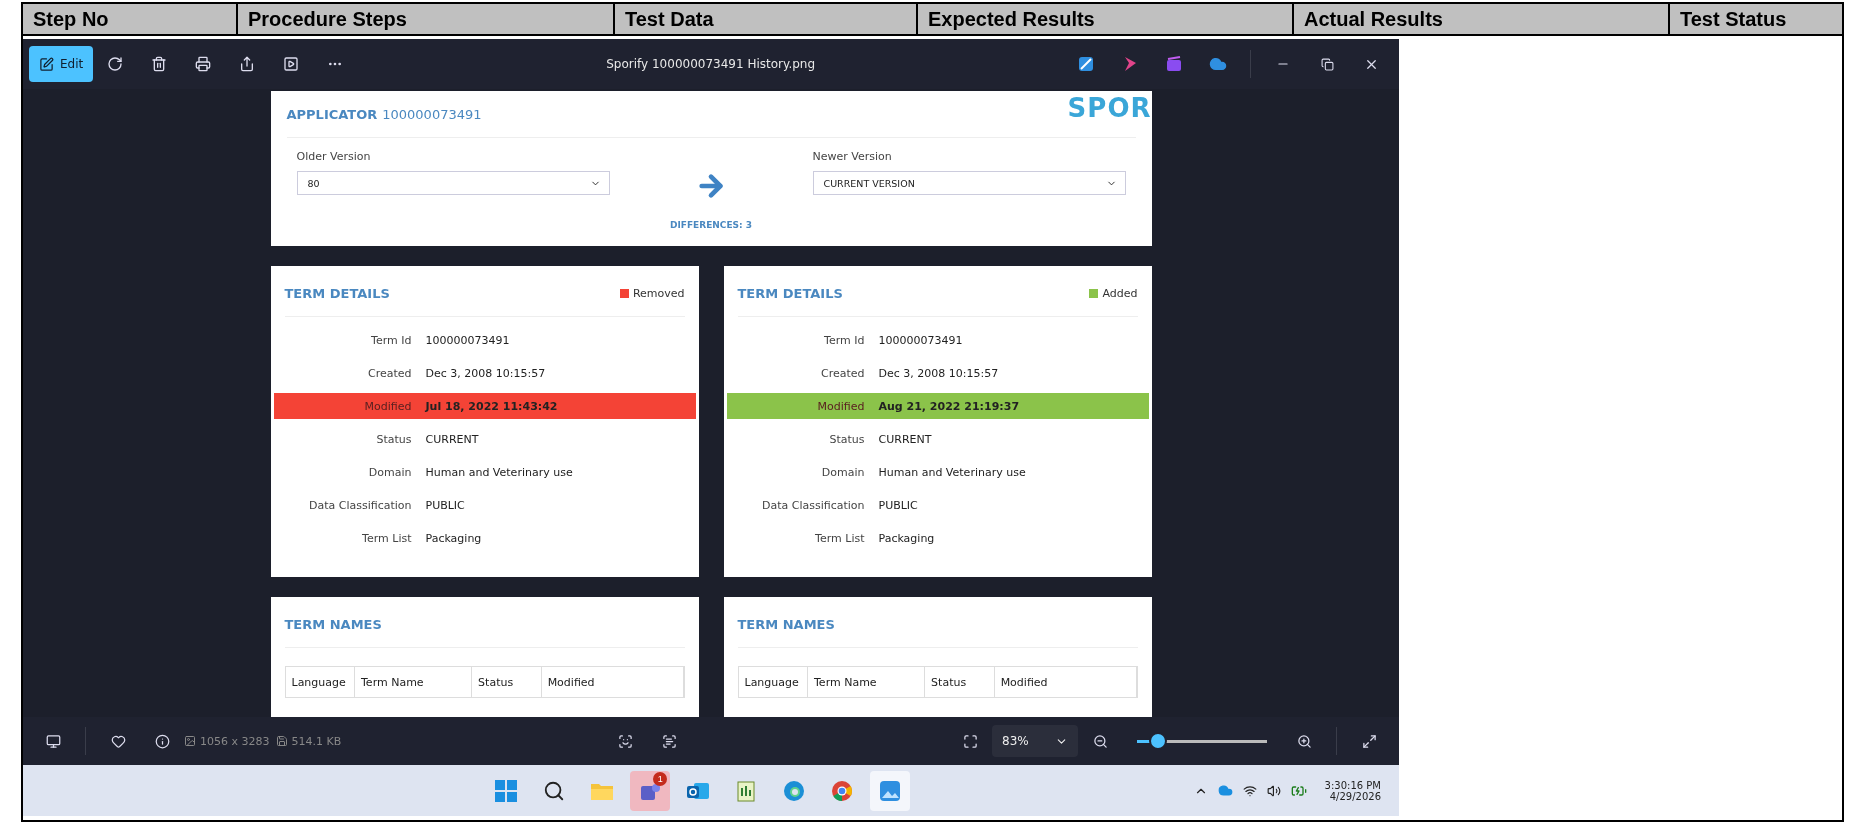  I want to click on expand-icon, so click(1369, 741).